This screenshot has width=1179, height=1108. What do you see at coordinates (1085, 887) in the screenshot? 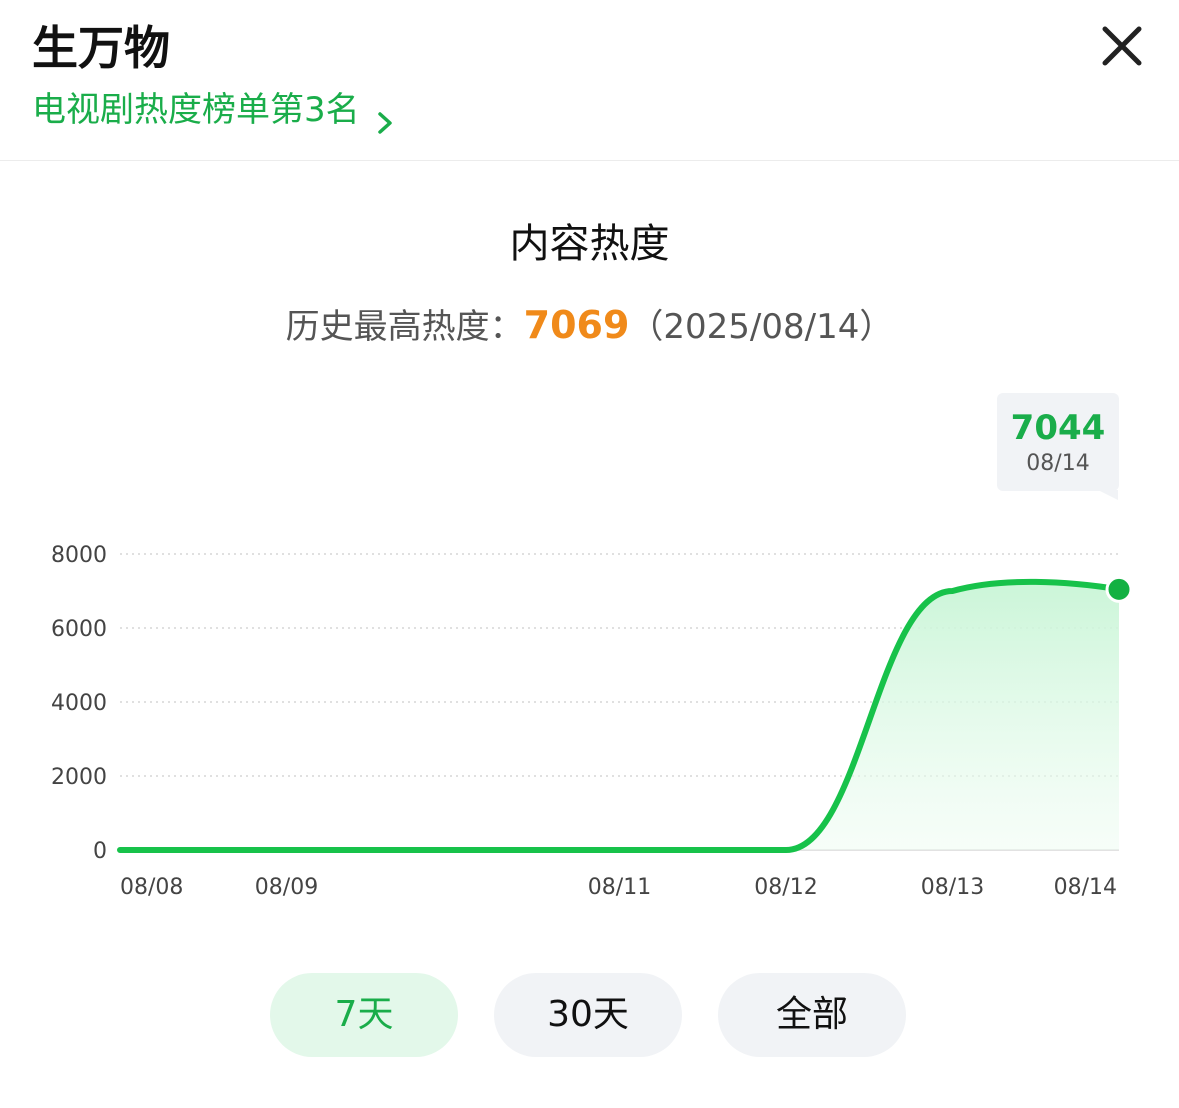
I see `x-tick-label: 08/14` at bounding box center [1085, 887].